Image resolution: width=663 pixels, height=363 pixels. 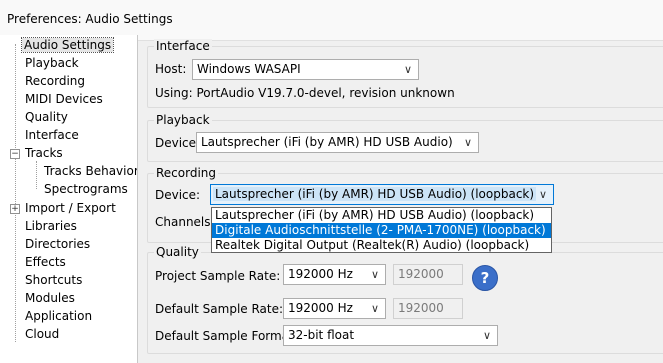 What do you see at coordinates (70, 208) in the screenshot?
I see `tree-item-import-export: Import / Export` at bounding box center [70, 208].